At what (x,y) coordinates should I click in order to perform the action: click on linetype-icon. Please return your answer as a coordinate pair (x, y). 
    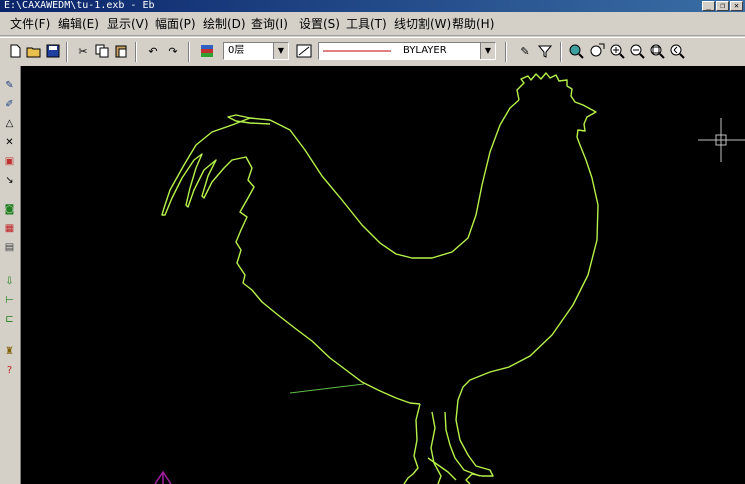
    Looking at the image, I should click on (304, 51).